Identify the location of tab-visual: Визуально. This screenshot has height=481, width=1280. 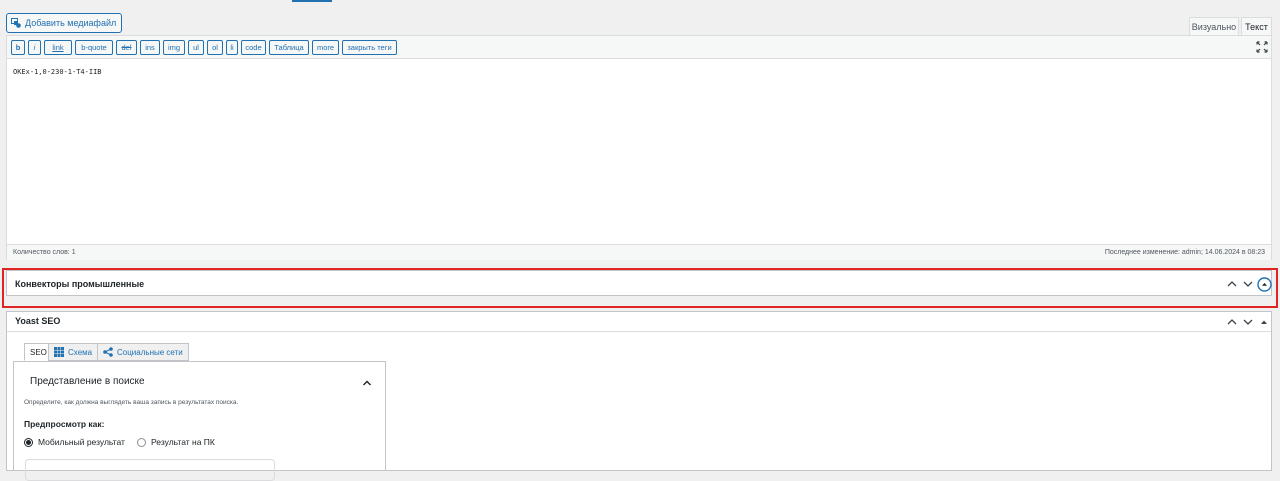
(1214, 26).